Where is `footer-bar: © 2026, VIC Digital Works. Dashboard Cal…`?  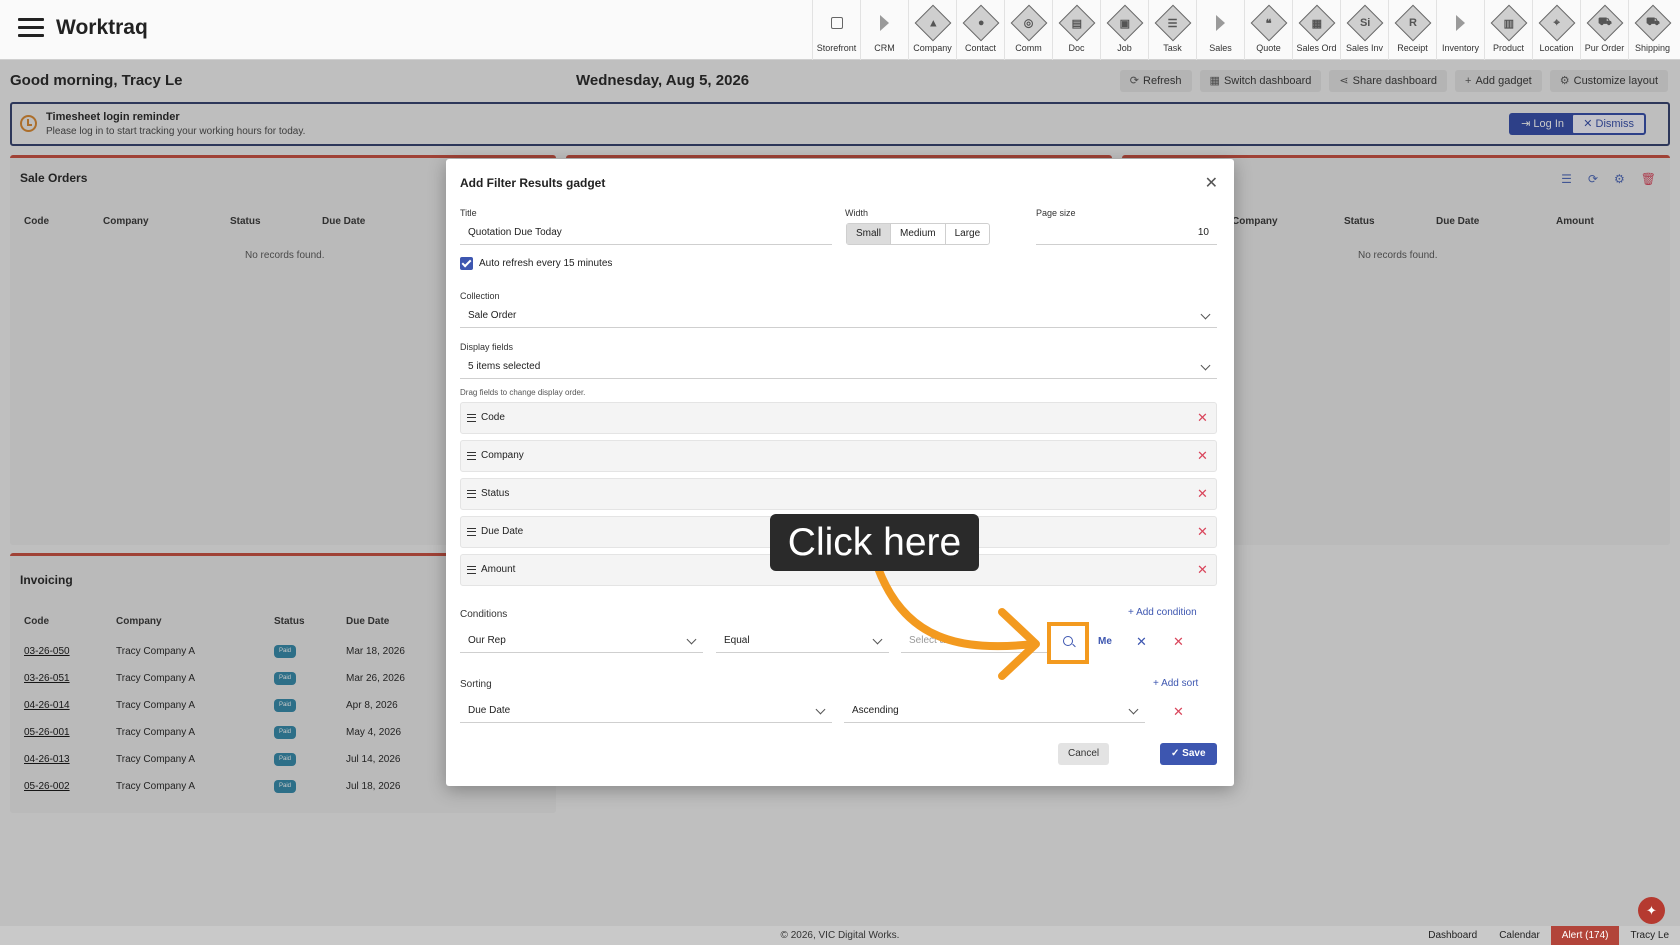 footer-bar: © 2026, VIC Digital Works. Dashboard Cal… is located at coordinates (840, 935).